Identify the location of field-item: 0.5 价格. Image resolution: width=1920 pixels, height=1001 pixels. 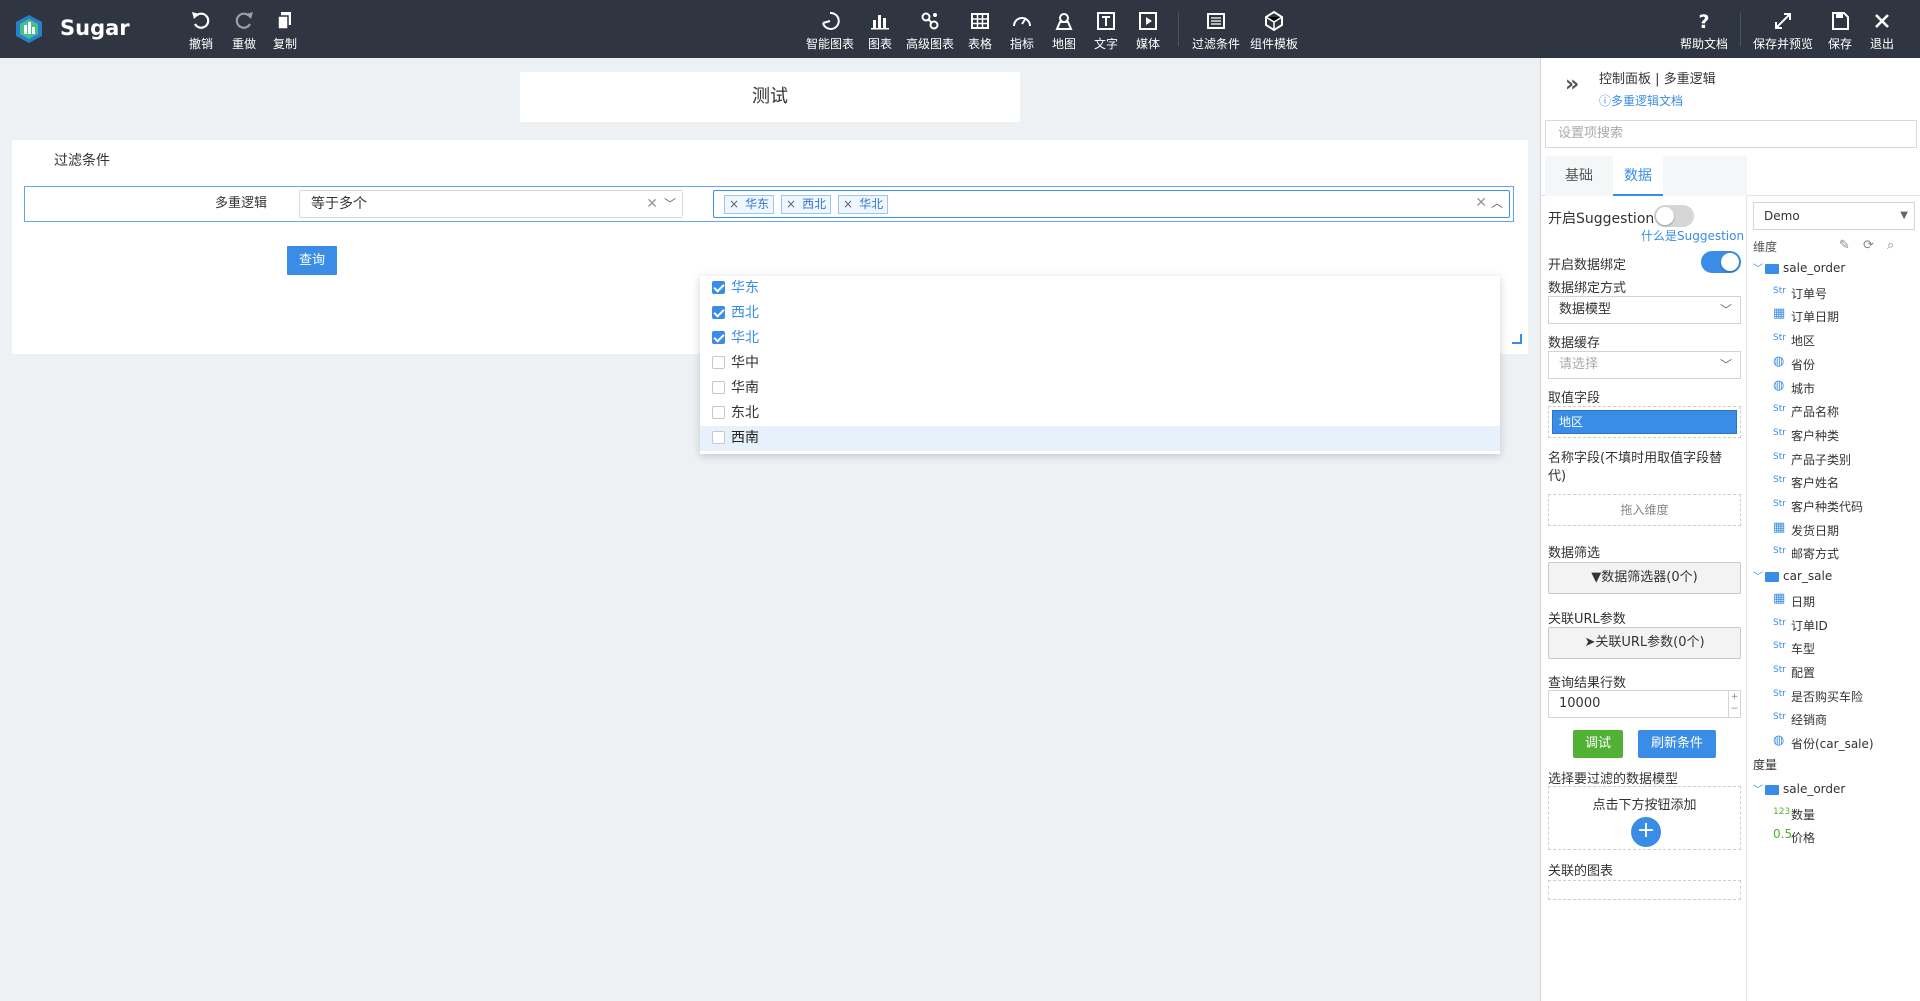
(1833, 837).